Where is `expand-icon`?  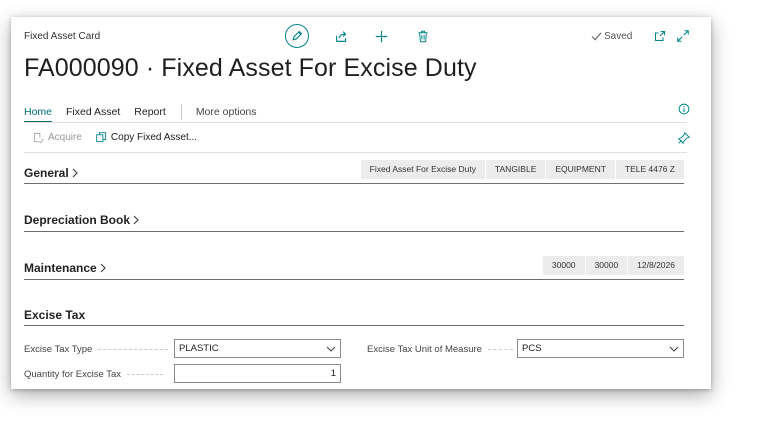 expand-icon is located at coordinates (683, 36).